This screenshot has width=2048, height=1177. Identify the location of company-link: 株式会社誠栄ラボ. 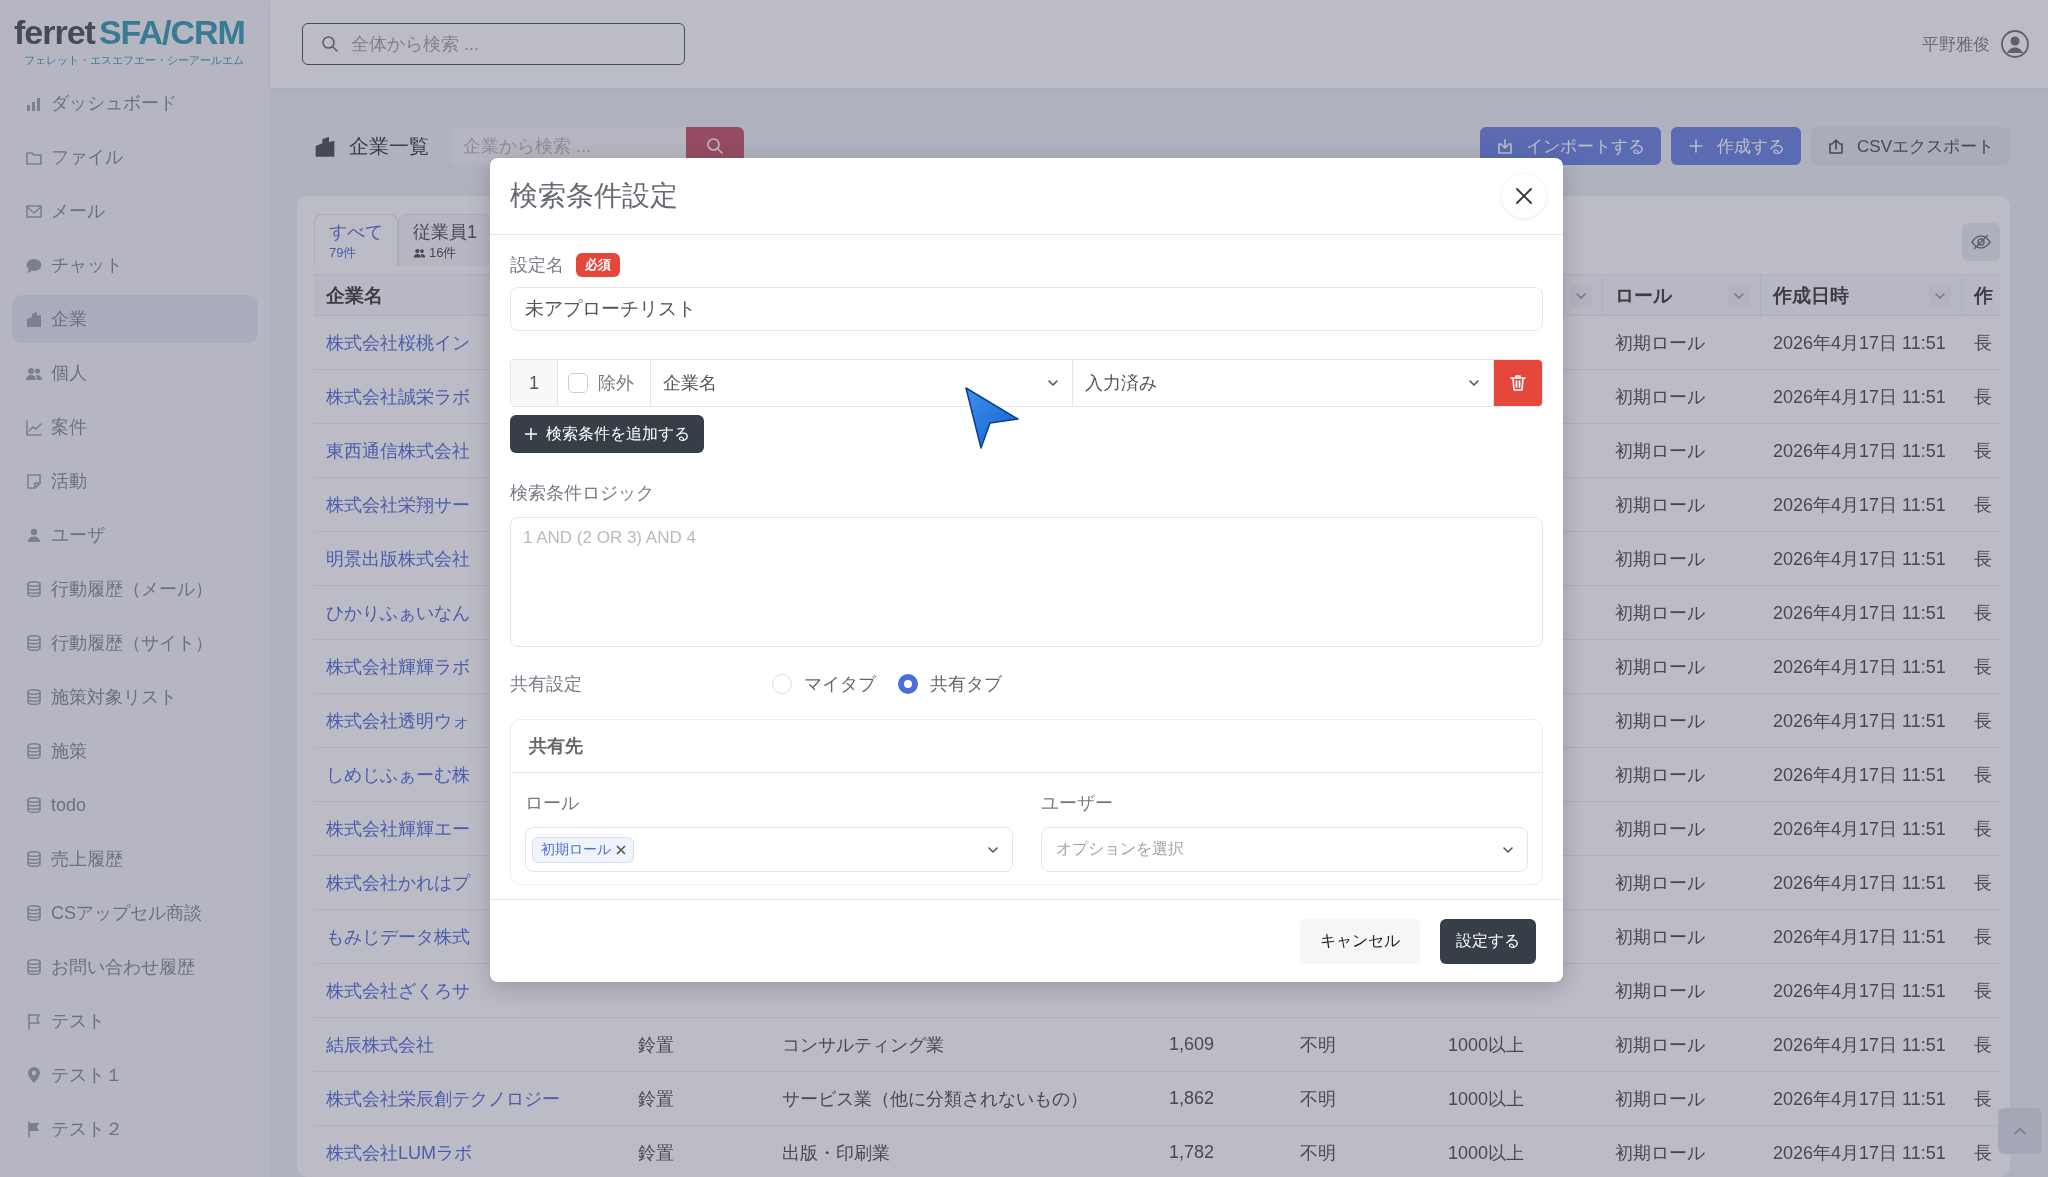
(398, 396).